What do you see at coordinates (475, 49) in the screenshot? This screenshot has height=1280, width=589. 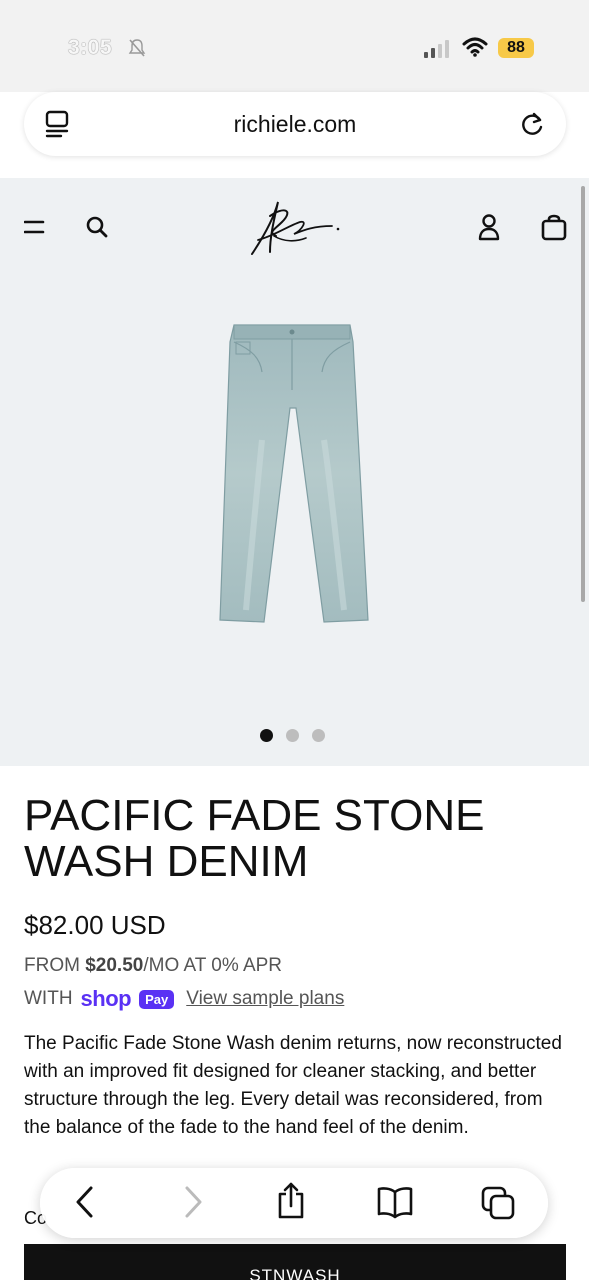 I see `wifi-icon` at bounding box center [475, 49].